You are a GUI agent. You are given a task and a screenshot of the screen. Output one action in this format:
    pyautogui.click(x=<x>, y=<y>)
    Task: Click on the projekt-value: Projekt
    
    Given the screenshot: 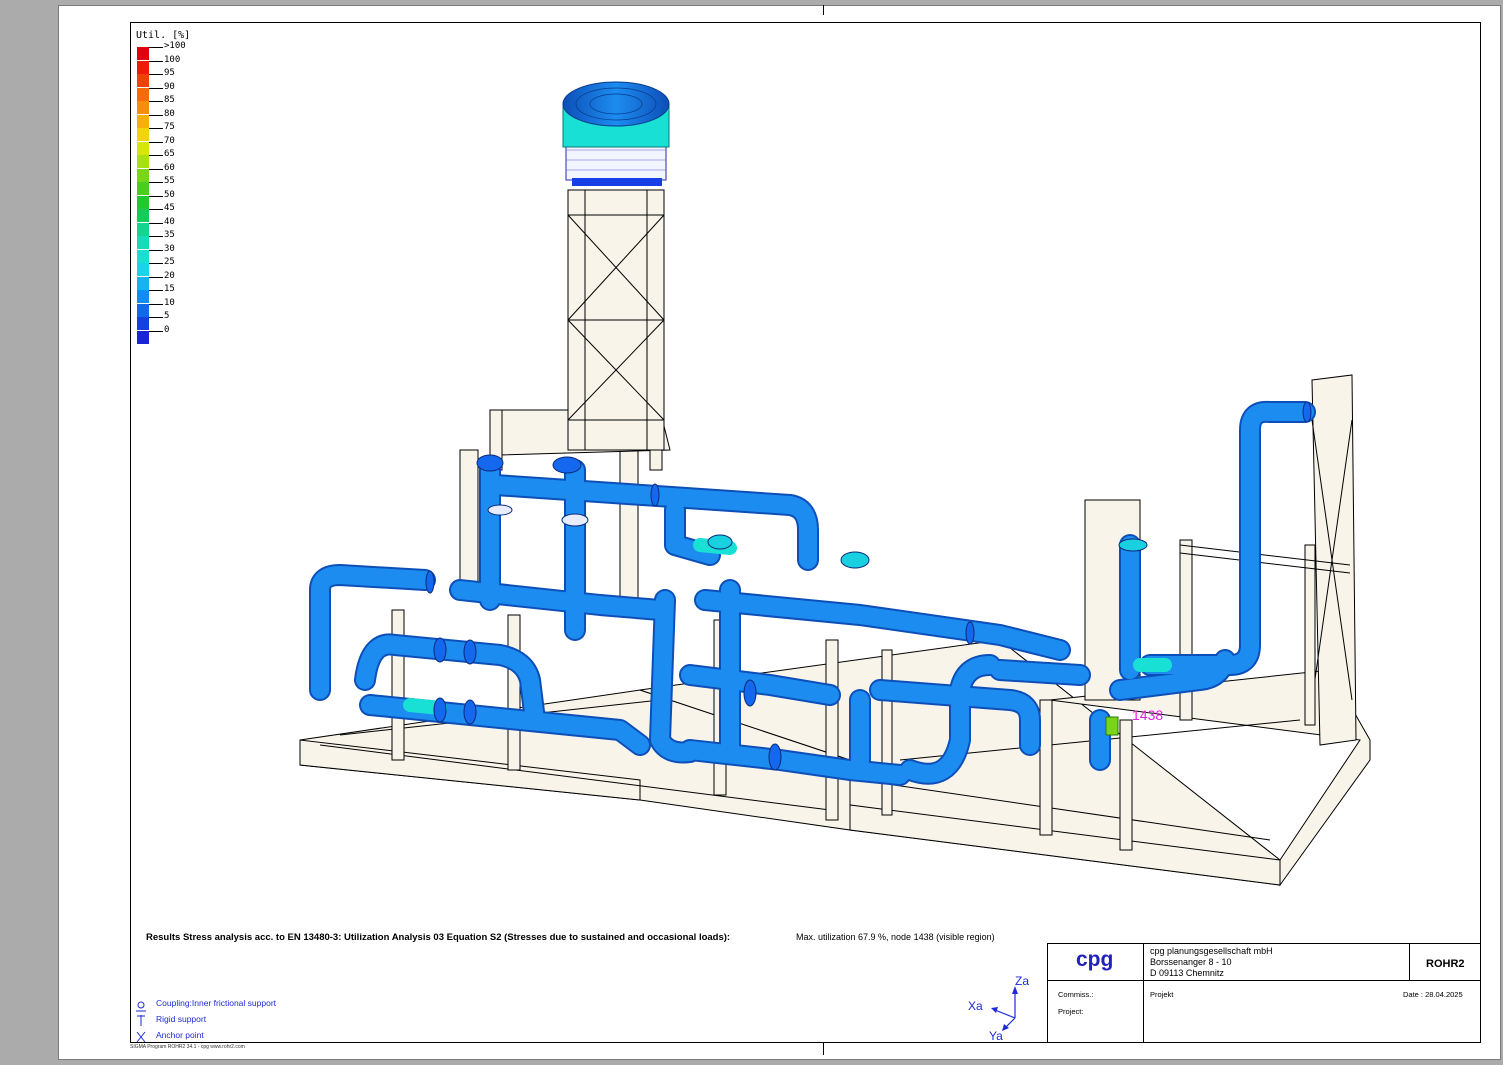 What is the action you would take?
    pyautogui.click(x=1162, y=994)
    